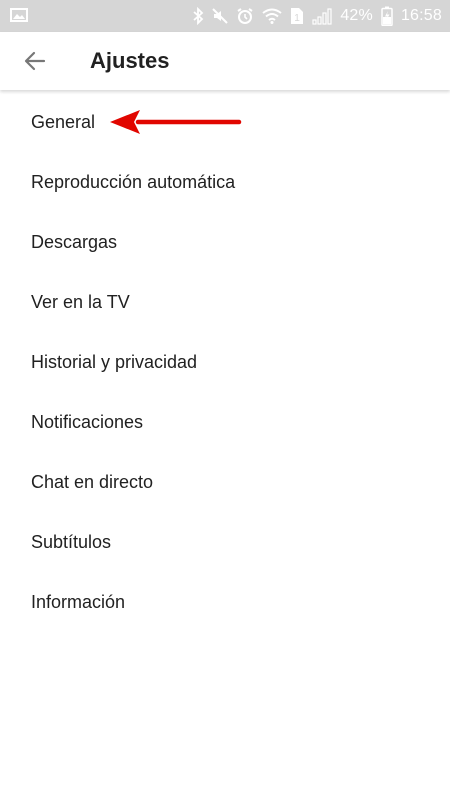 This screenshot has width=450, height=800. Describe the element at coordinates (198, 16) in the screenshot. I see `bluetooth-icon` at that location.